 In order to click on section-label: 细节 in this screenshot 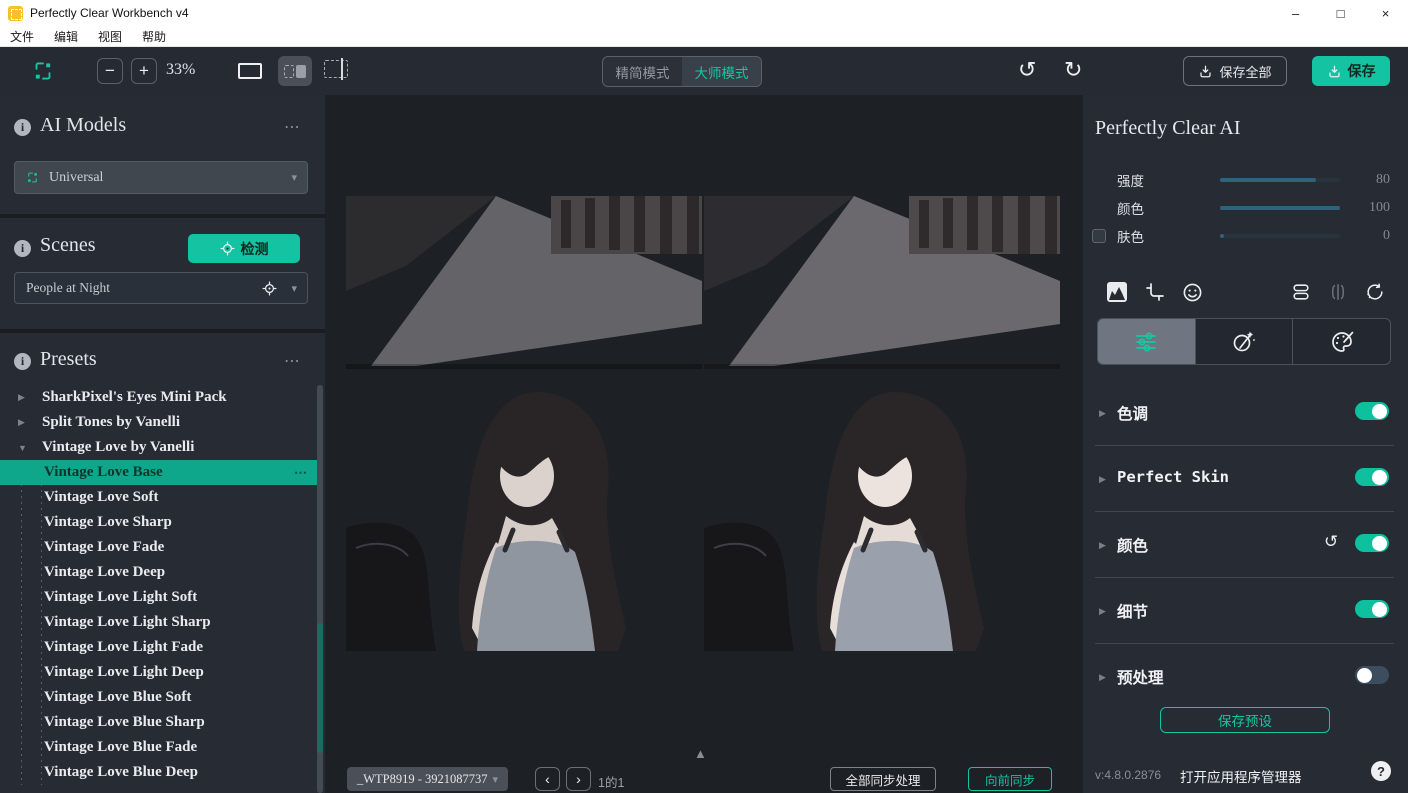, I will do `click(1133, 612)`.